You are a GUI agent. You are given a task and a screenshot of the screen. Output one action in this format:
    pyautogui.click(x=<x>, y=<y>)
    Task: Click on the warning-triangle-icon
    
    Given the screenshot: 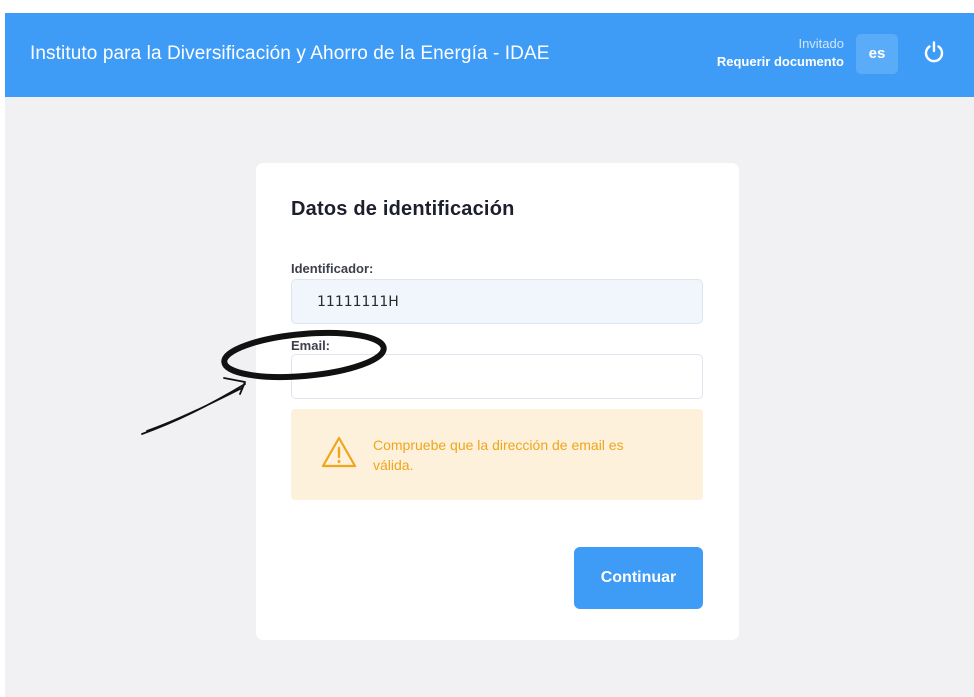 What is the action you would take?
    pyautogui.click(x=339, y=452)
    